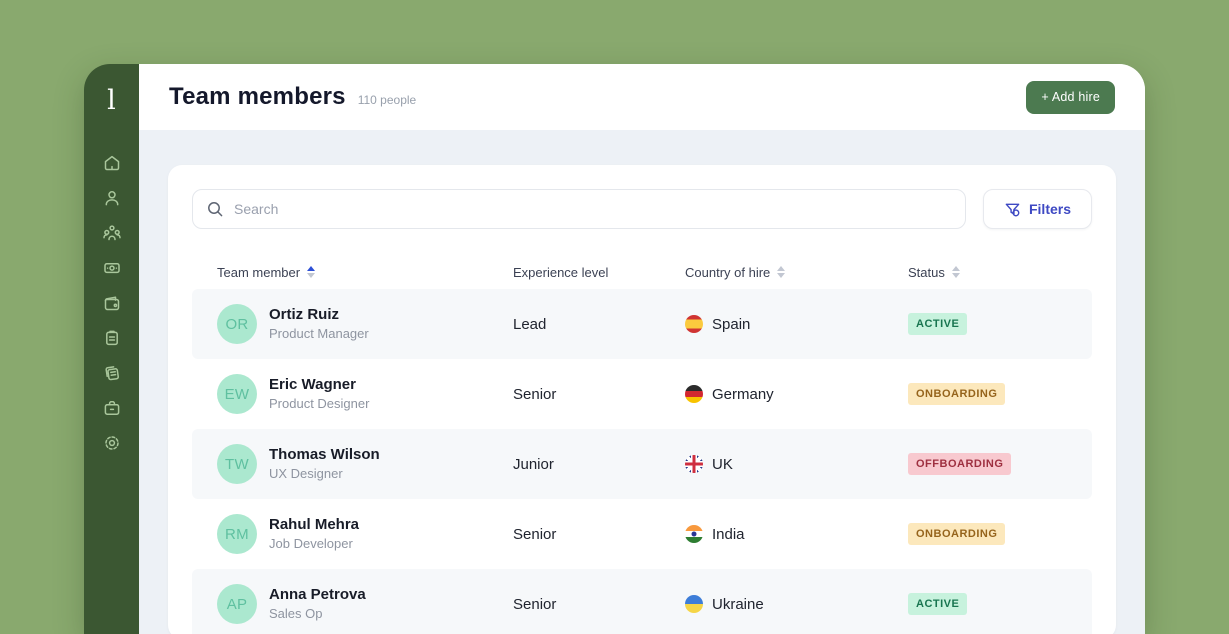  What do you see at coordinates (1049, 209) in the screenshot?
I see `filters-label: Filters` at bounding box center [1049, 209].